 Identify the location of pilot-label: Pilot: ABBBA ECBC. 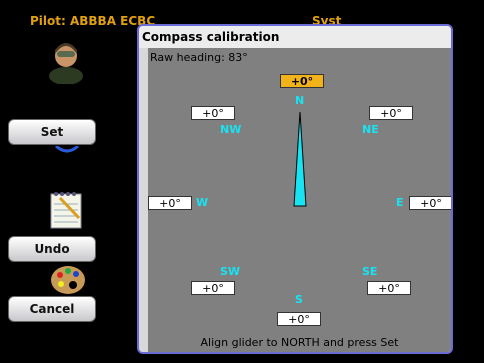
(93, 21).